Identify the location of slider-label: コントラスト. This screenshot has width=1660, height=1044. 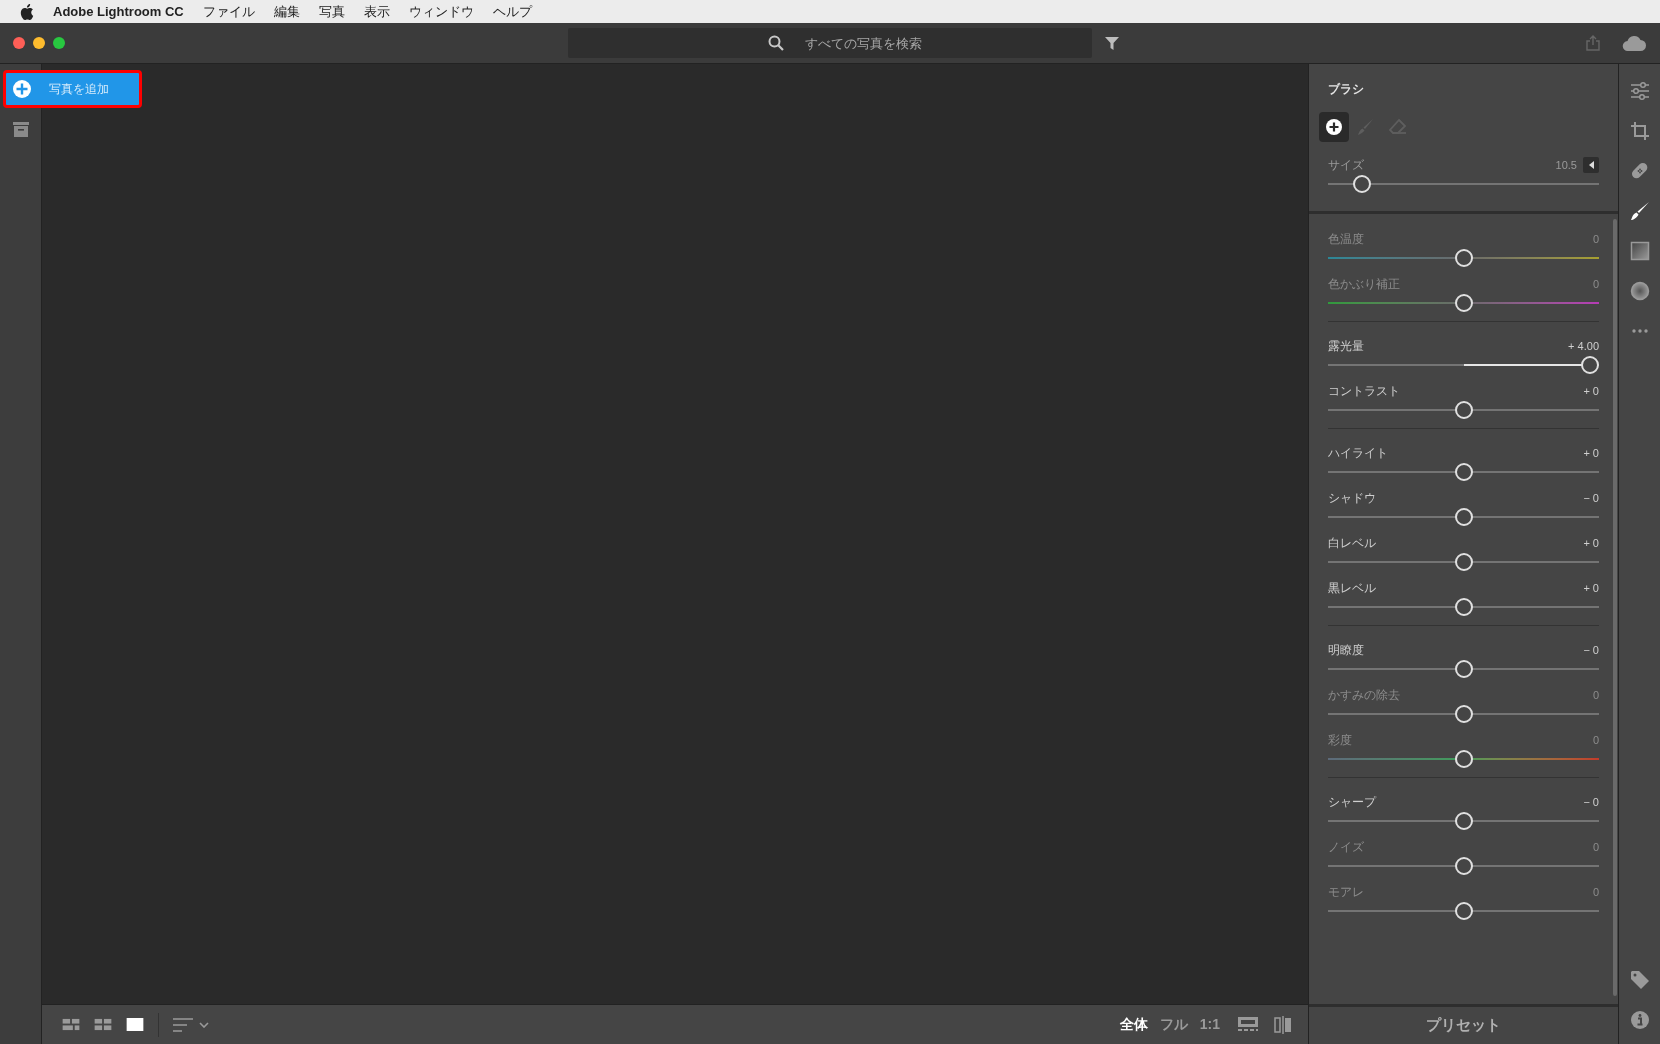
(1364, 391).